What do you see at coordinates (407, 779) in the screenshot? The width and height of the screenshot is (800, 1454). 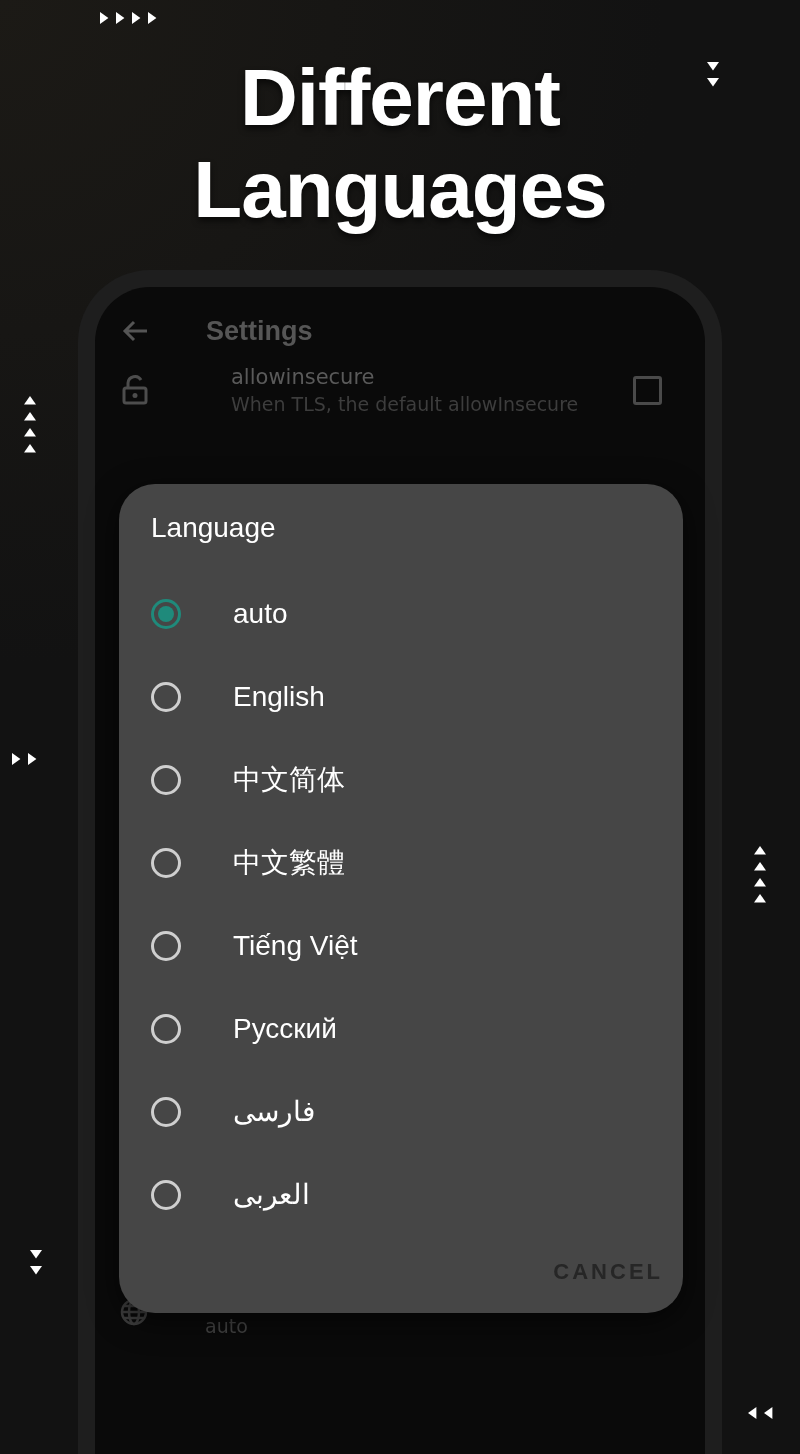 I see `language-option: 中文简体` at bounding box center [407, 779].